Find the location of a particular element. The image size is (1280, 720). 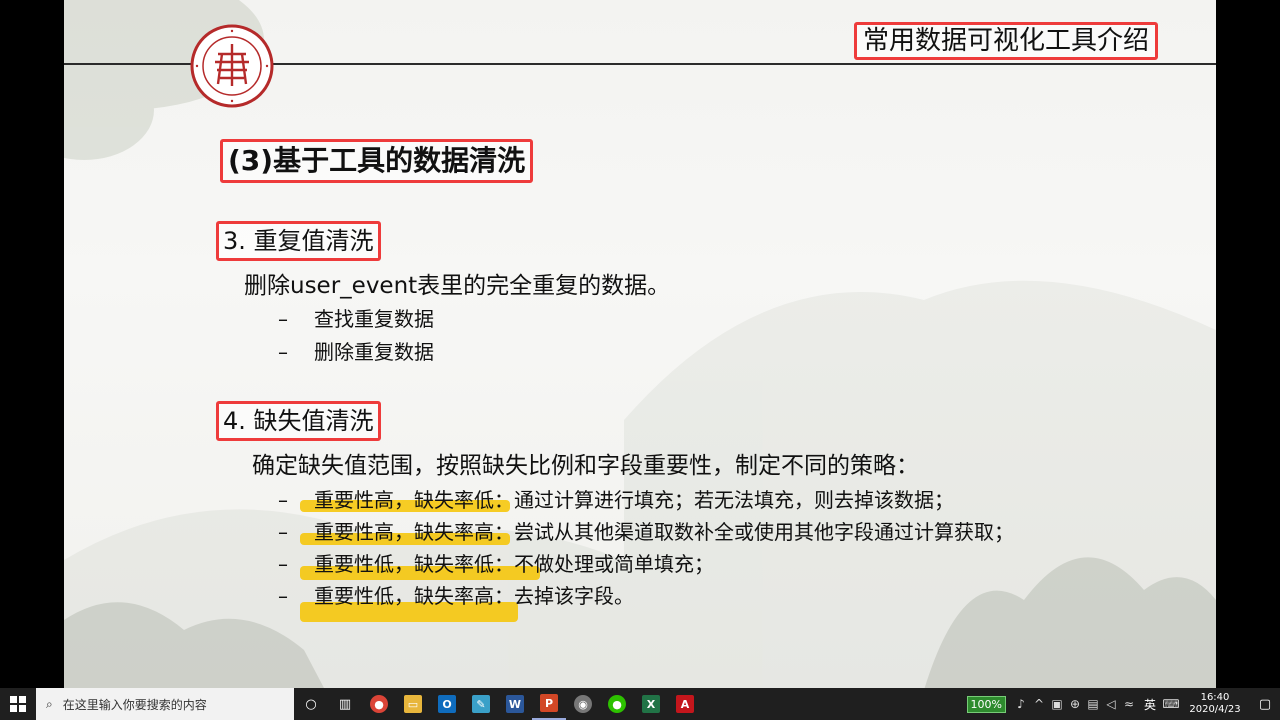

right-letterbox is located at coordinates (1248, 344).